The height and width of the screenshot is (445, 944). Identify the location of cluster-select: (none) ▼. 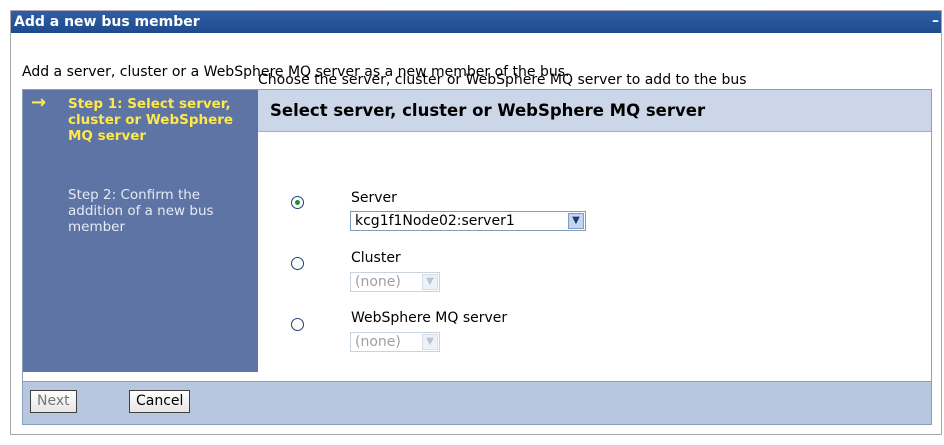
(395, 282).